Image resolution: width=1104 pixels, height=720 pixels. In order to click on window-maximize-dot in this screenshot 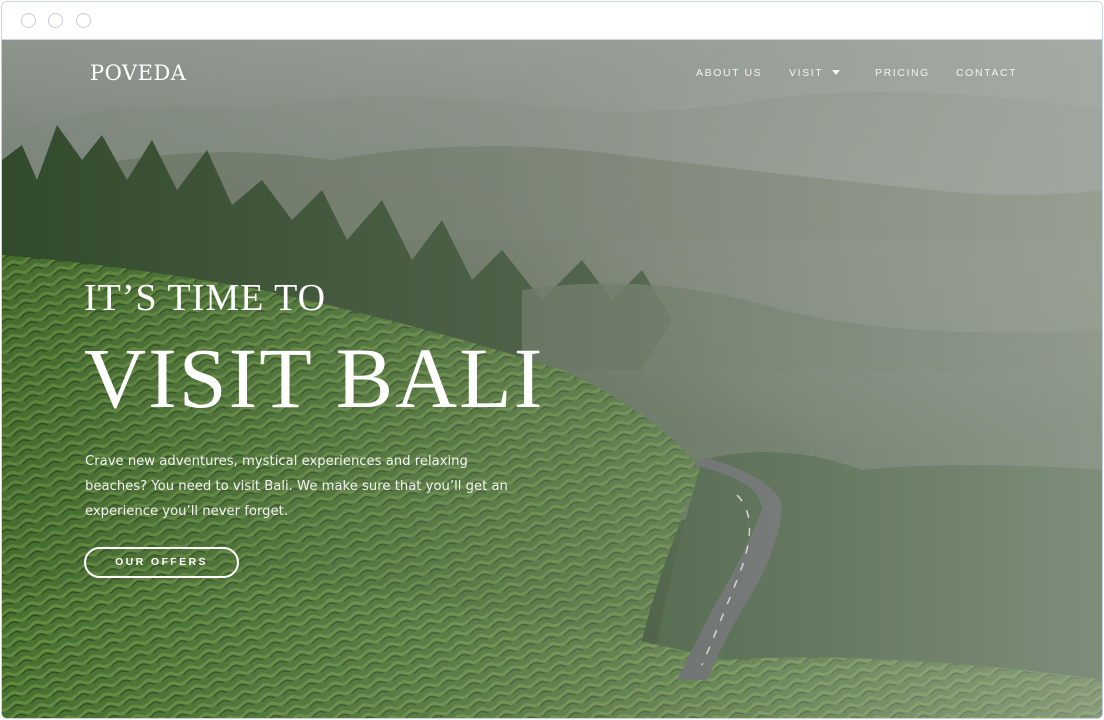, I will do `click(83, 20)`.